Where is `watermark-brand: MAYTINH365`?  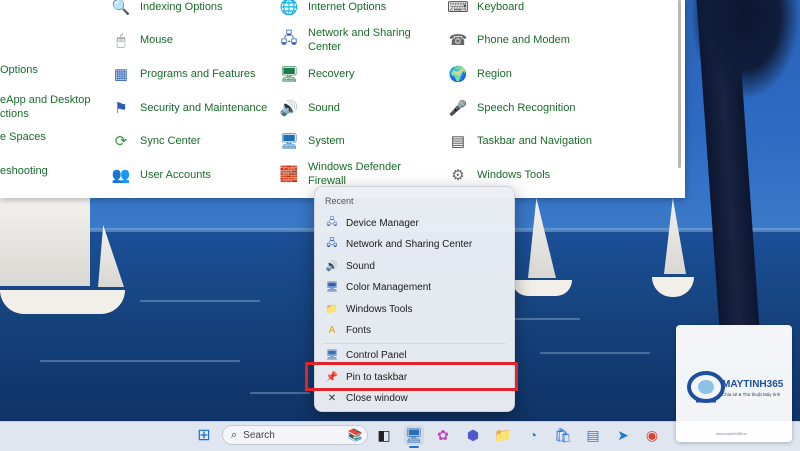 watermark-brand: MAYTINH365 is located at coordinates (753, 384).